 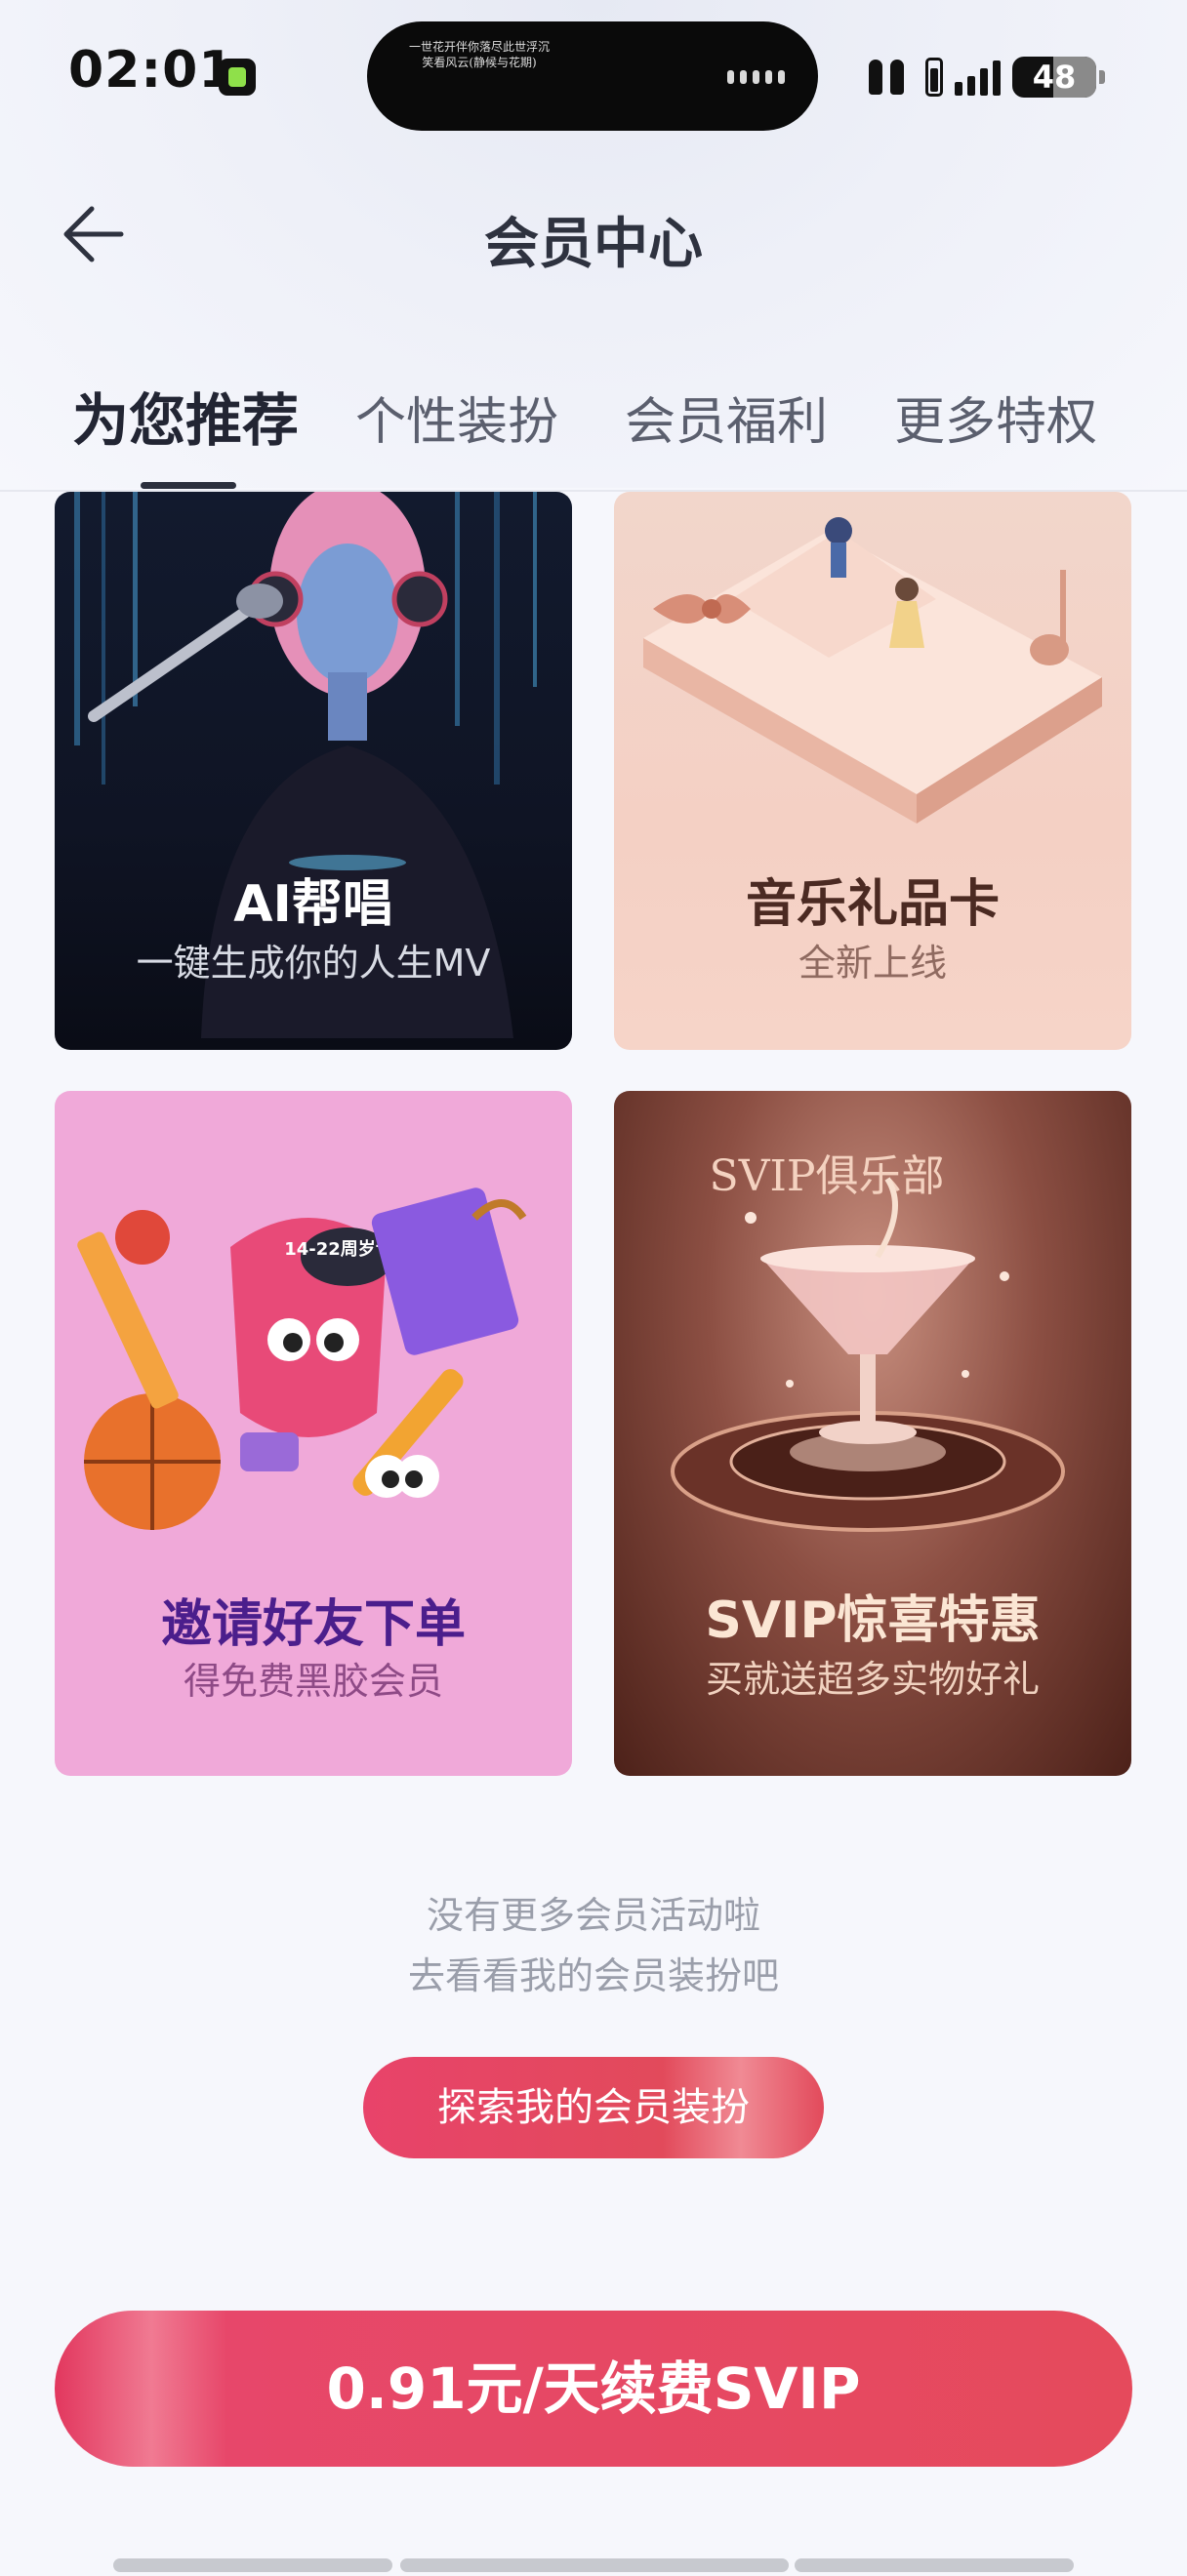 I want to click on empty-state-message: 没有更多会员活动啦, so click(x=593, y=1915).